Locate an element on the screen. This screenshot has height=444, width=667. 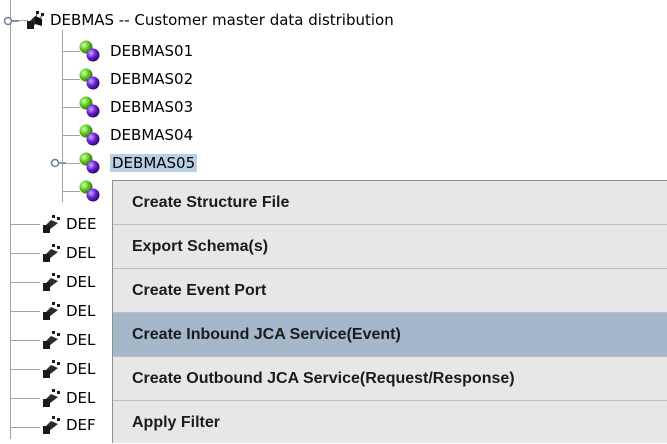
tree-node-label-selected: DEBMAS05 is located at coordinates (154, 163).